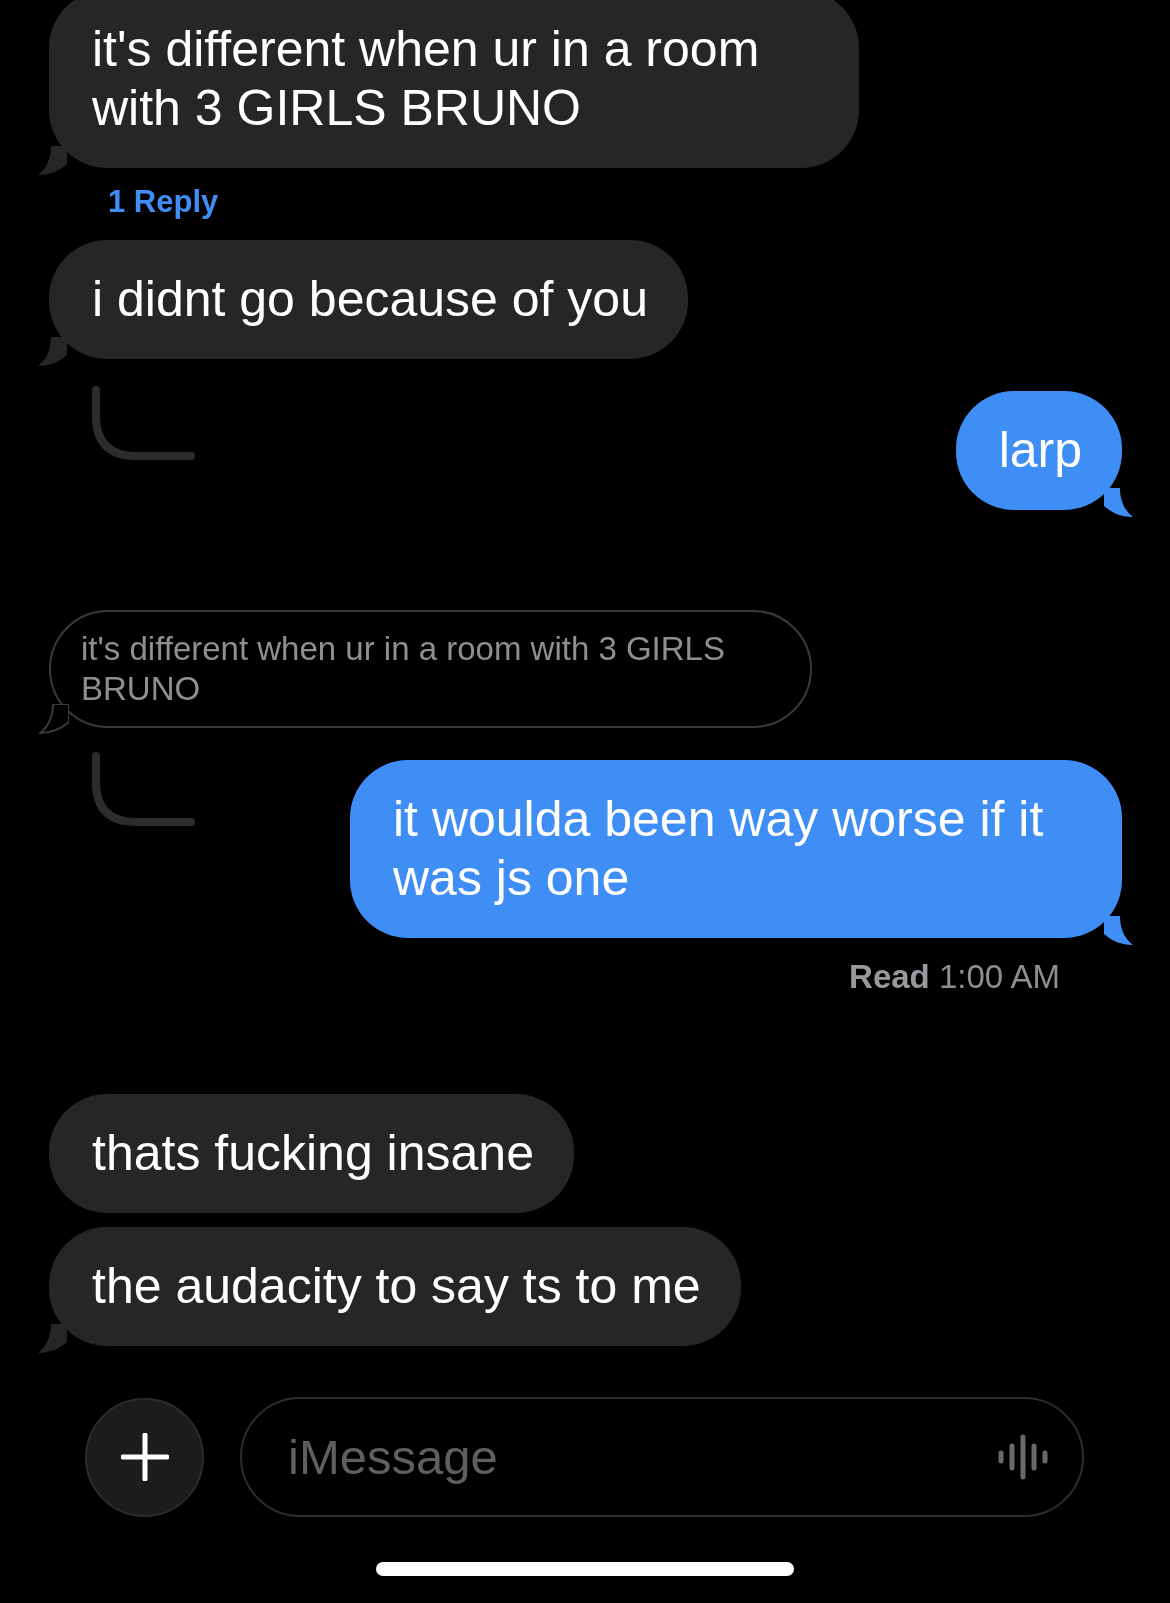 The height and width of the screenshot is (1603, 1170). I want to click on plus-icon, so click(144, 1457).